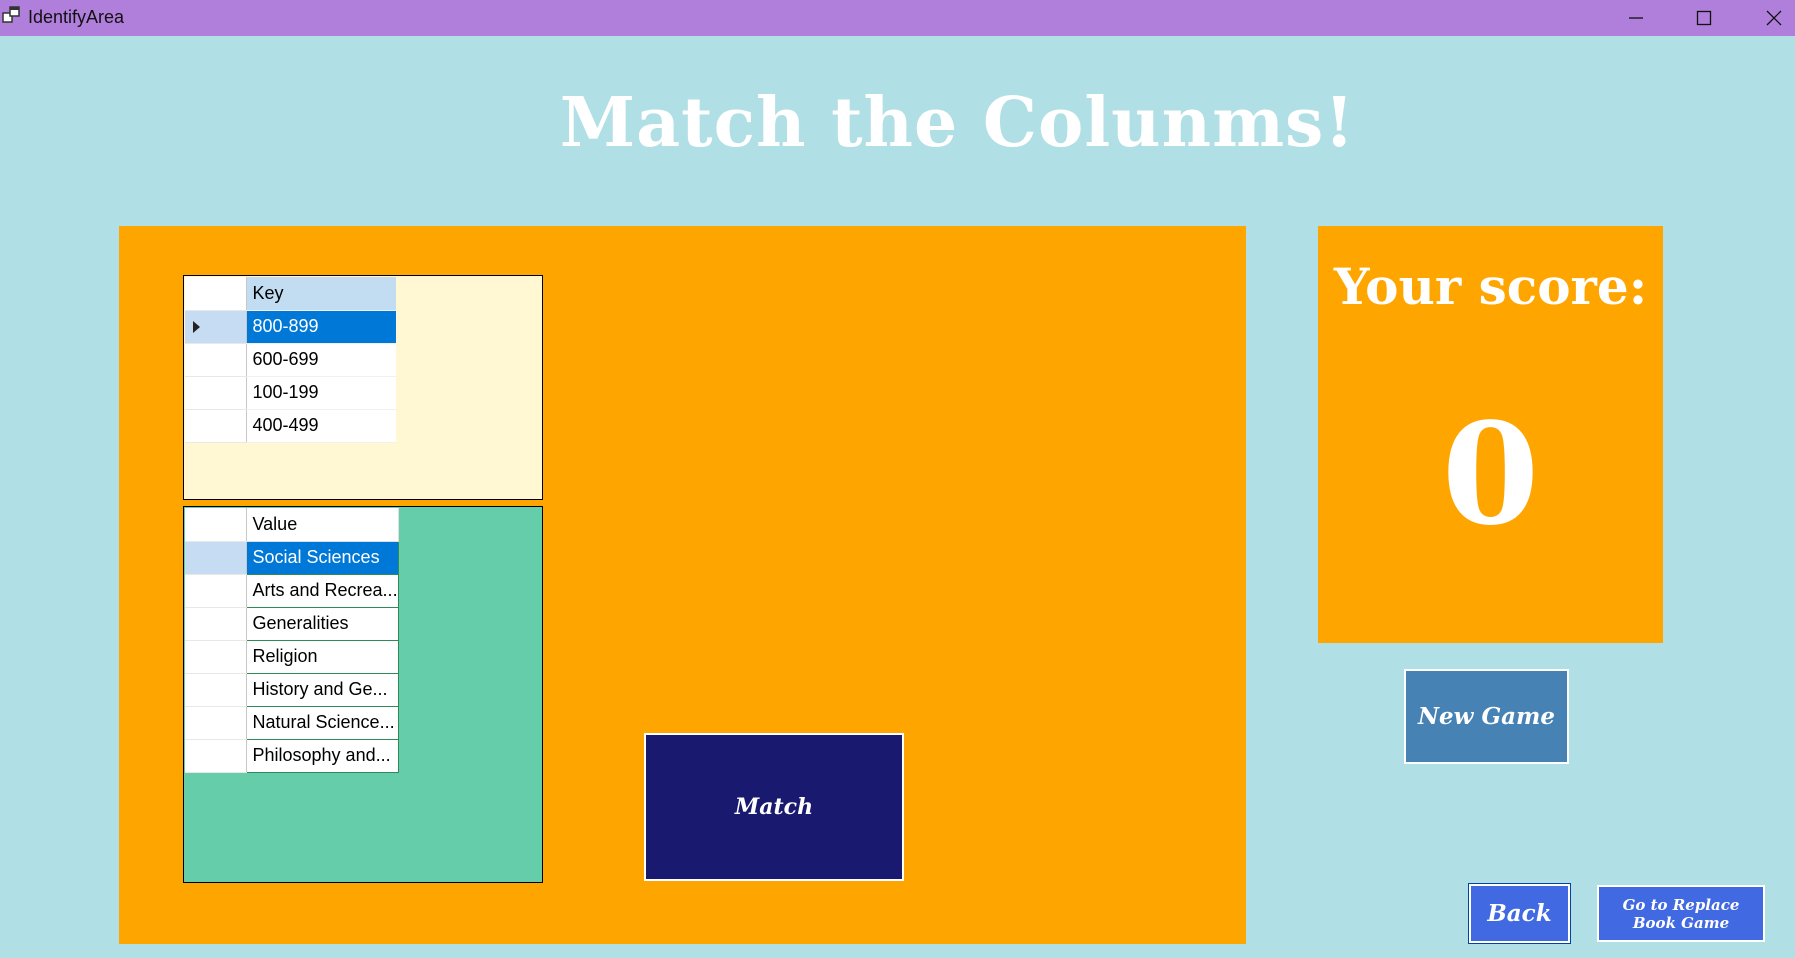  What do you see at coordinates (322, 624) in the screenshot?
I see `value-cell: Generalities` at bounding box center [322, 624].